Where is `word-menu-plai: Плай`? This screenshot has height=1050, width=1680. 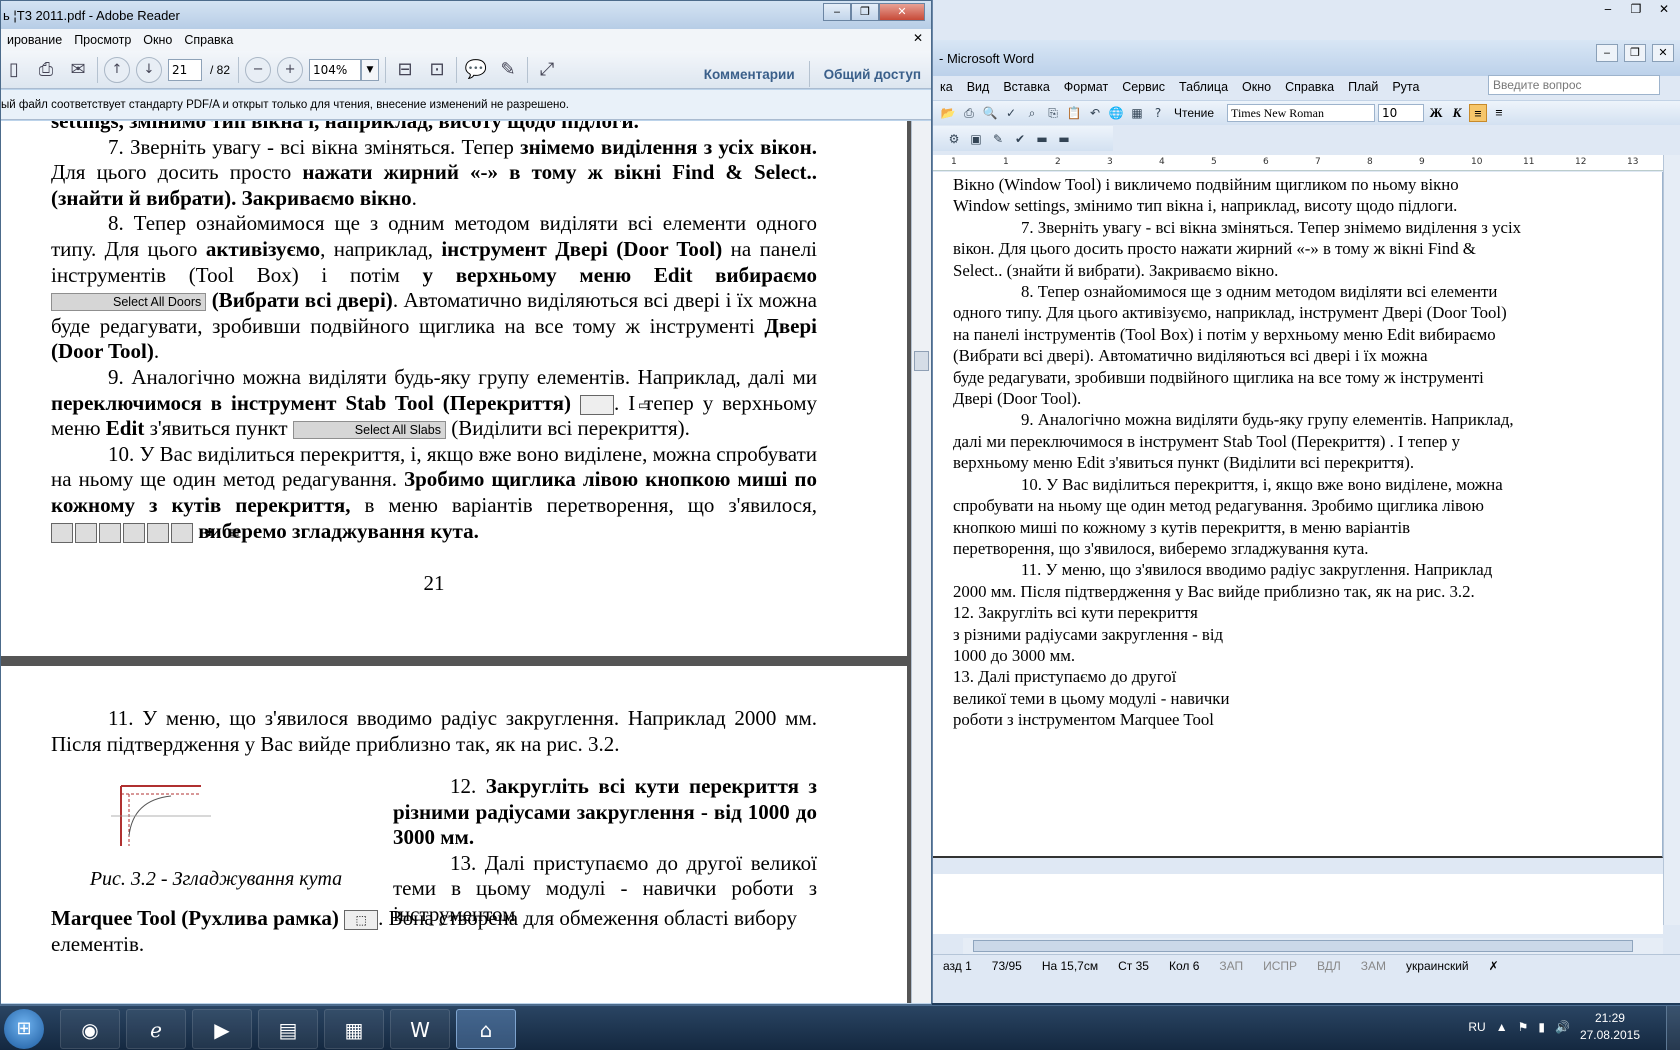 word-menu-plai: Плай is located at coordinates (1363, 87).